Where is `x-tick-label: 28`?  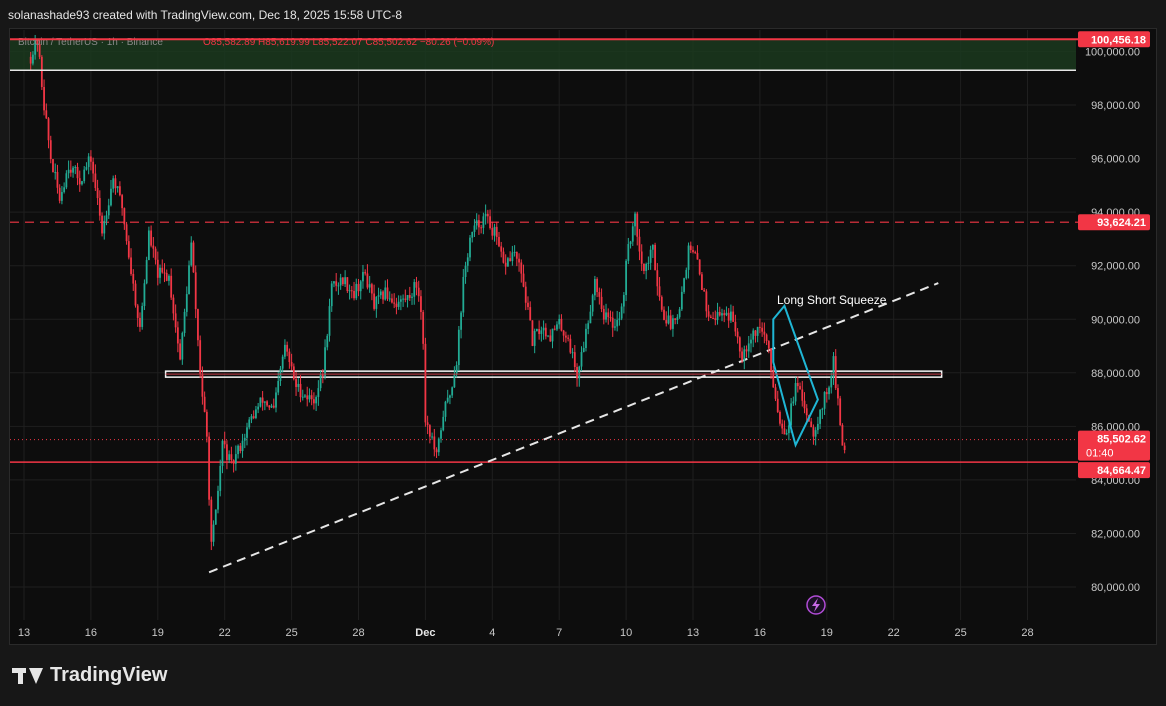 x-tick-label: 28 is located at coordinates (1027, 633).